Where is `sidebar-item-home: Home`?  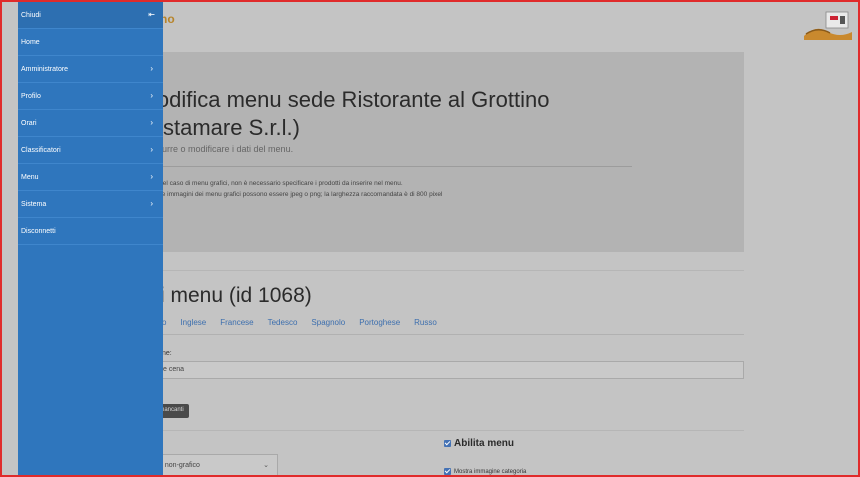 sidebar-item-home: Home is located at coordinates (90, 42).